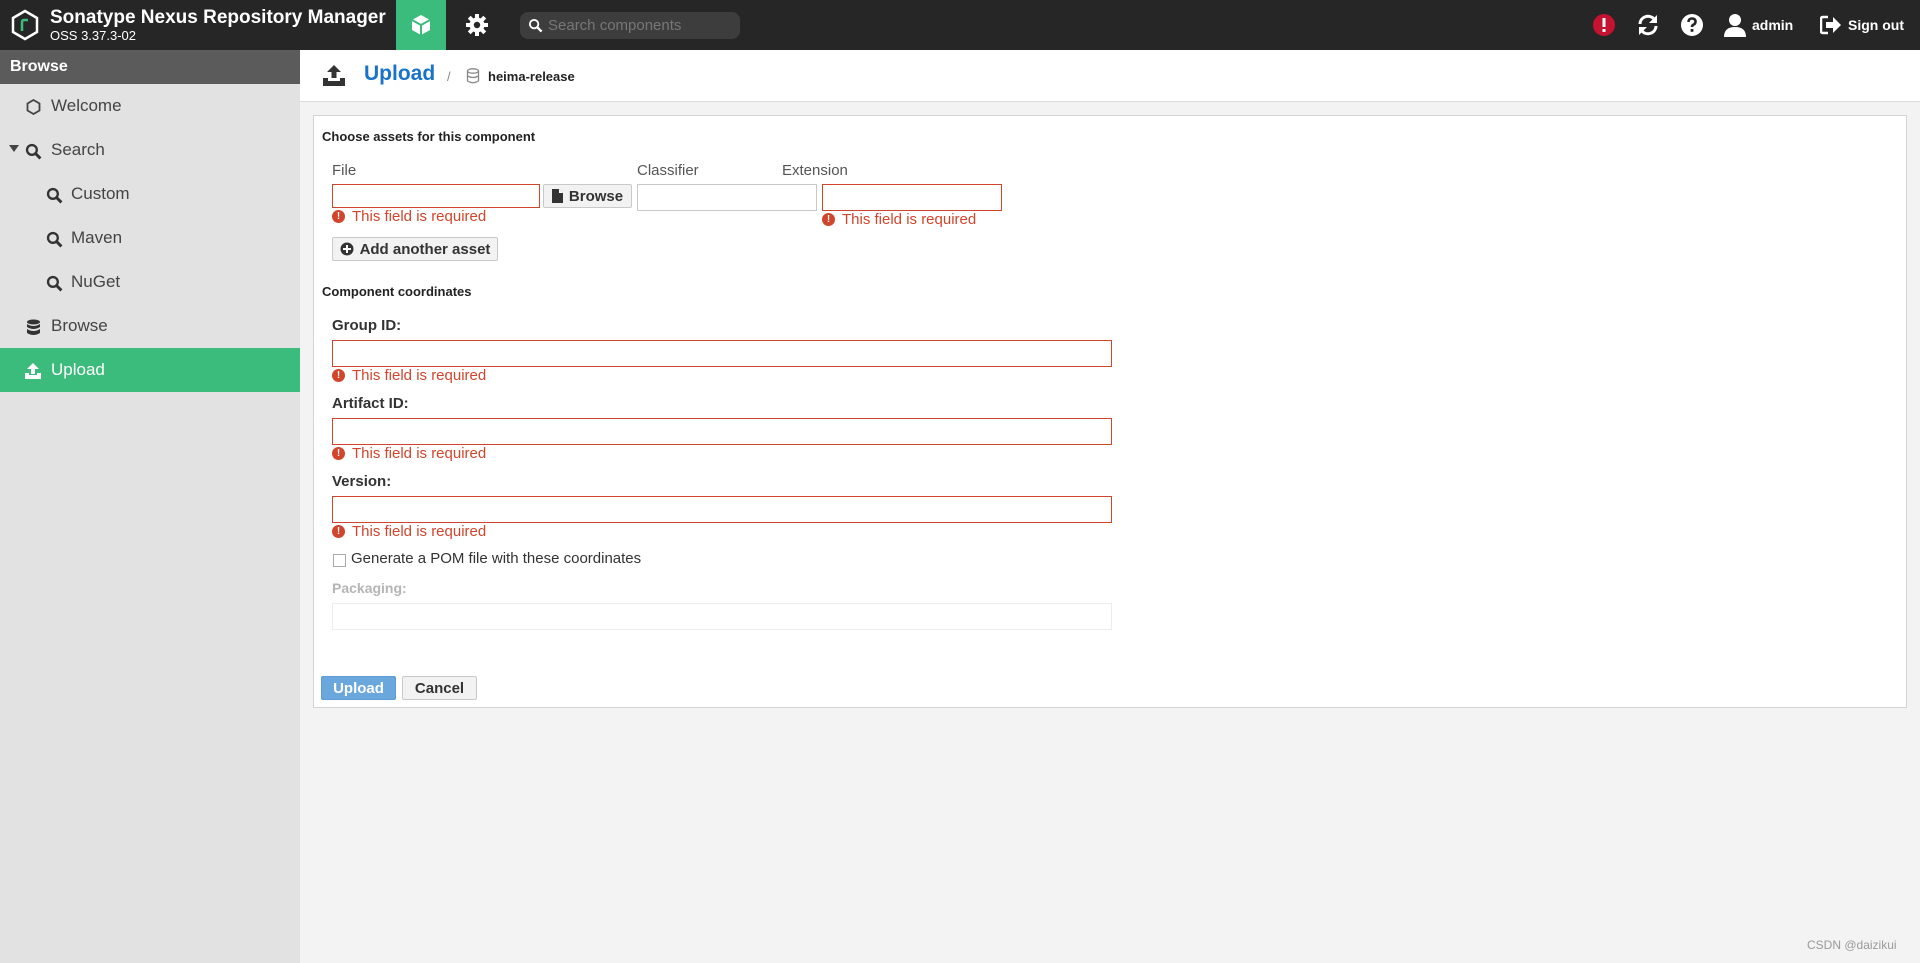 This screenshot has height=963, width=1920. I want to click on admin-mode-button, so click(477, 25).